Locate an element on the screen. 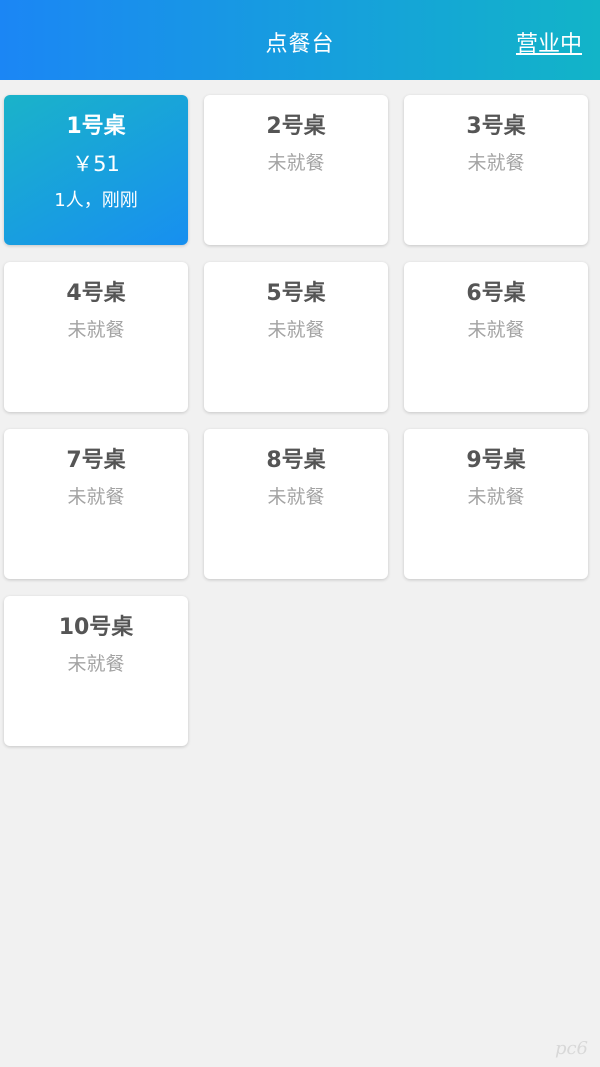  app-header: 点餐台 营业中 is located at coordinates (300, 40).